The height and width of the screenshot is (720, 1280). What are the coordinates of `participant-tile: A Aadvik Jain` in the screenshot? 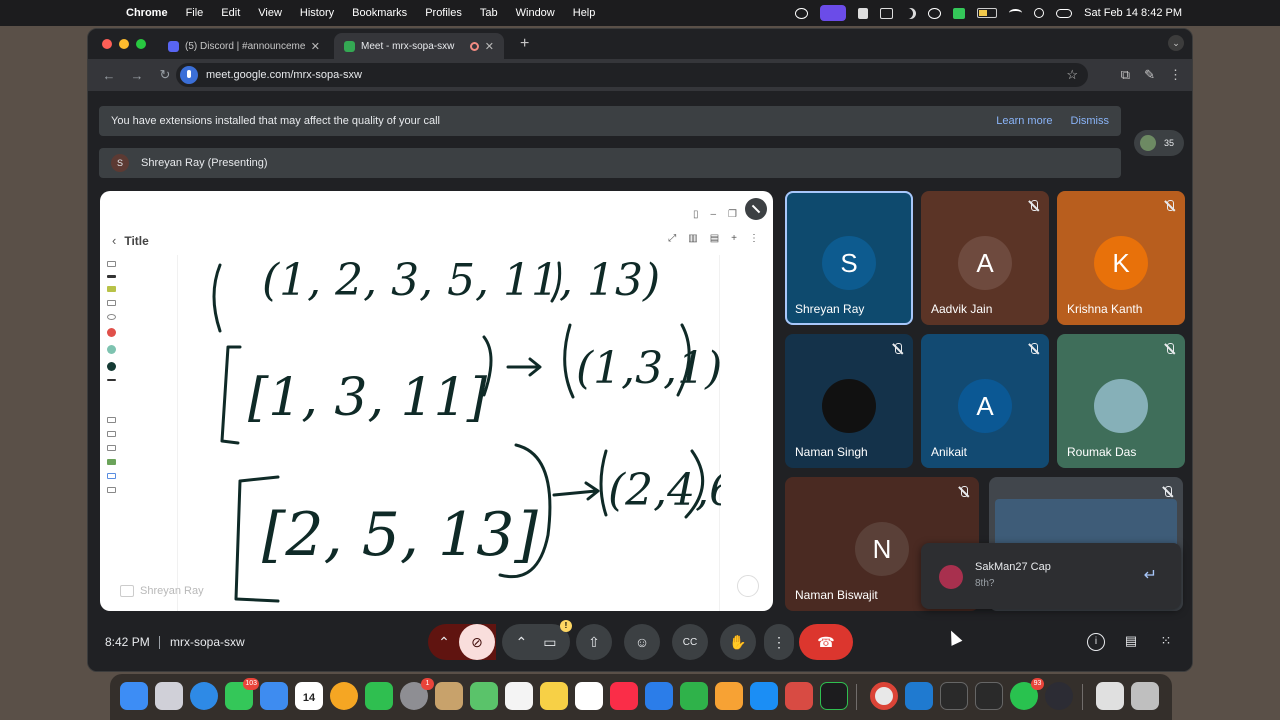 It's located at (985, 258).